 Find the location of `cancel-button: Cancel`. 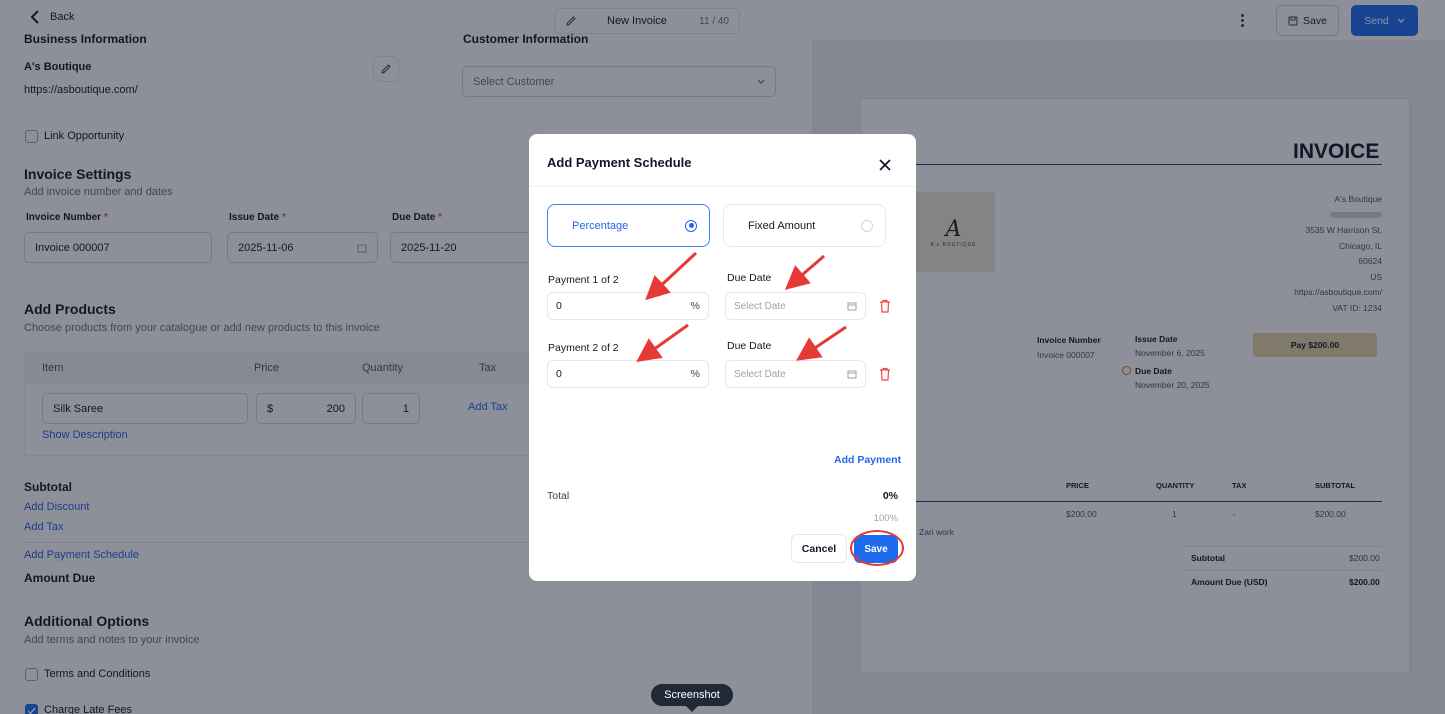

cancel-button: Cancel is located at coordinates (819, 548).